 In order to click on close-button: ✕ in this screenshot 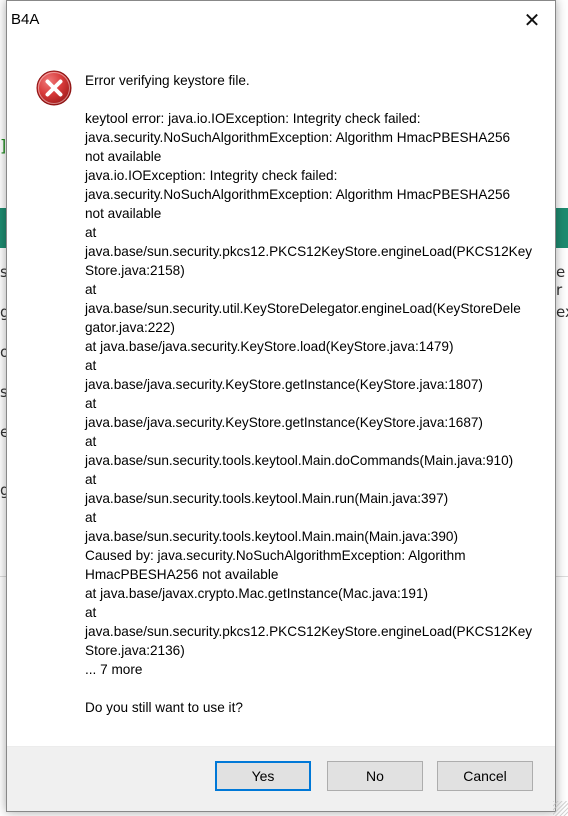, I will do `click(532, 20)`.